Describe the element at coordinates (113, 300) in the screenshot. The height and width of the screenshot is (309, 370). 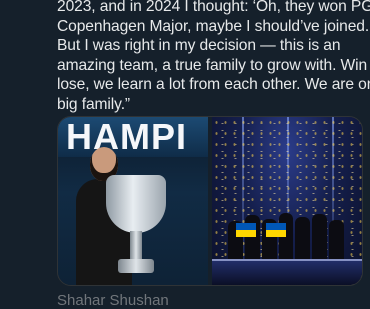
I see `next-post-author-name: Shahar Shushan` at that location.